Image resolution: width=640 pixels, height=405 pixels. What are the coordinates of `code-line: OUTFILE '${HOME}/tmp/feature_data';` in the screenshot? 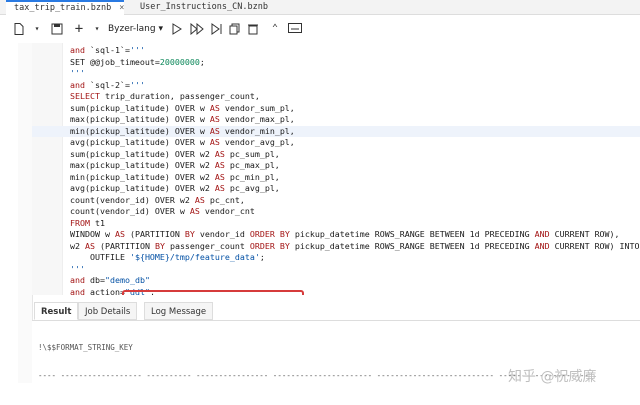 It's located at (336, 258).